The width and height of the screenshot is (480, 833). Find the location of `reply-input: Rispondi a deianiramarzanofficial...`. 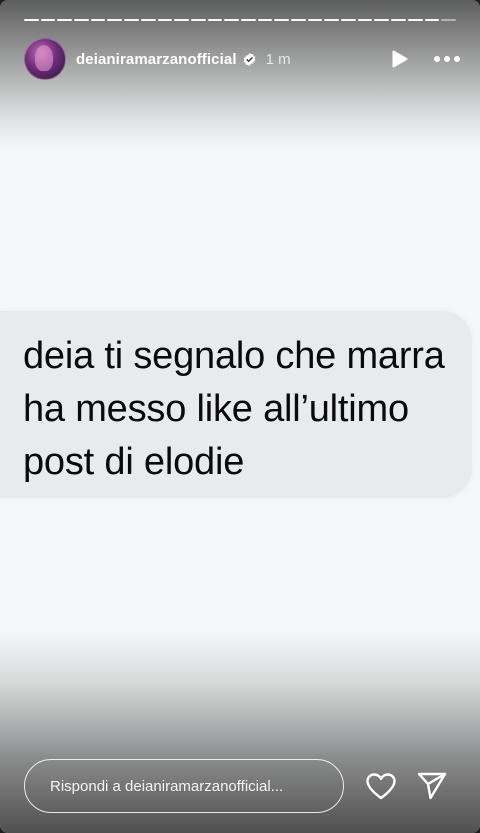

reply-input: Rispondi a deianiramarzanofficial... is located at coordinates (184, 786).